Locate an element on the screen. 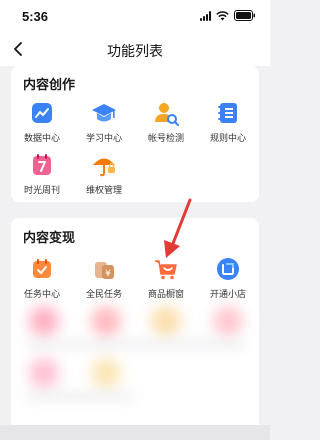  grid-item-label: 商品橱窗 is located at coordinates (165, 294).